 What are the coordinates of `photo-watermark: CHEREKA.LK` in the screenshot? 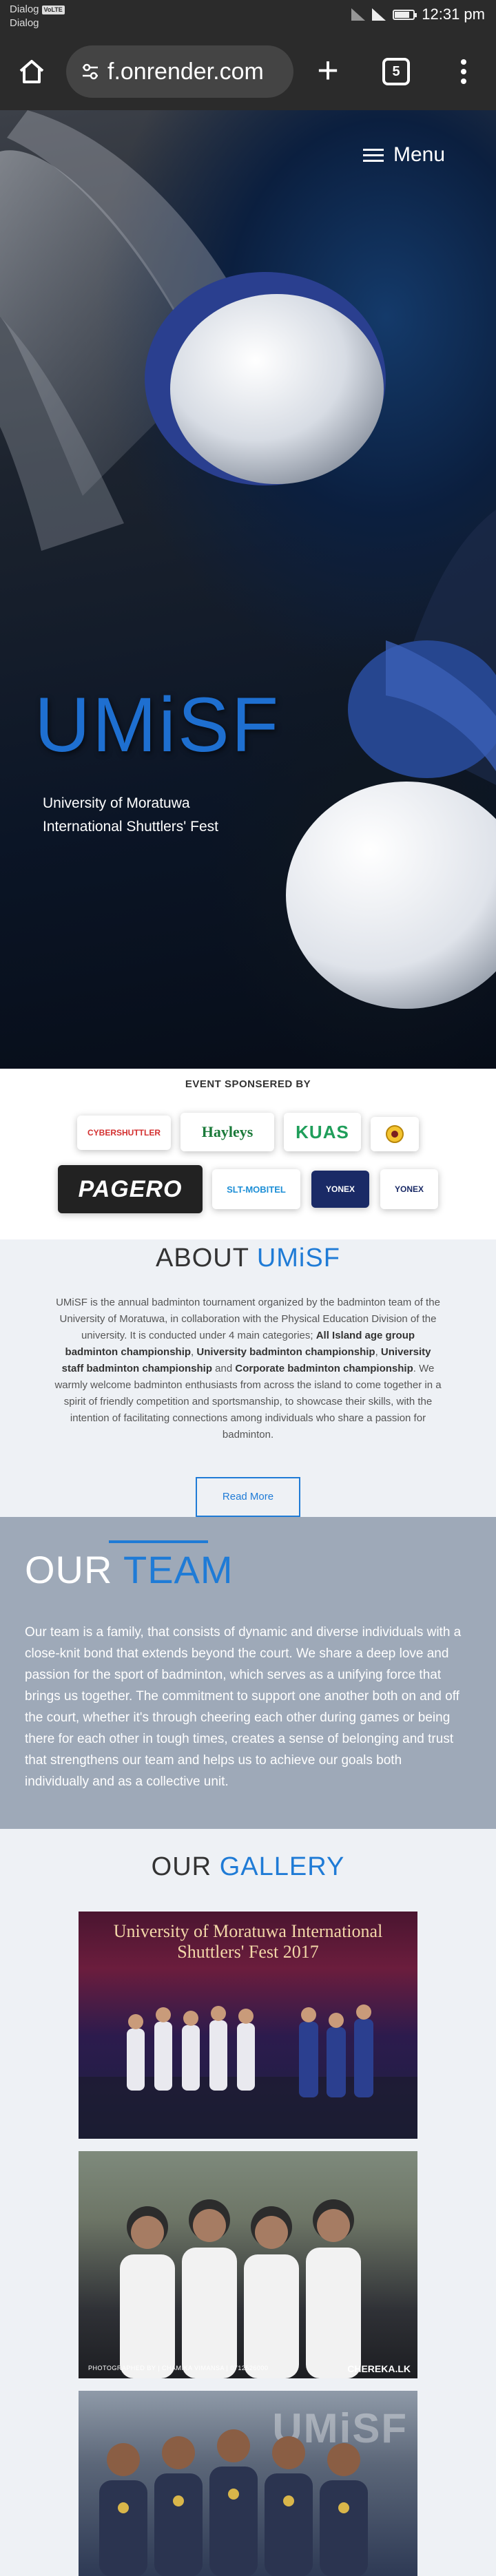 It's located at (379, 2368).